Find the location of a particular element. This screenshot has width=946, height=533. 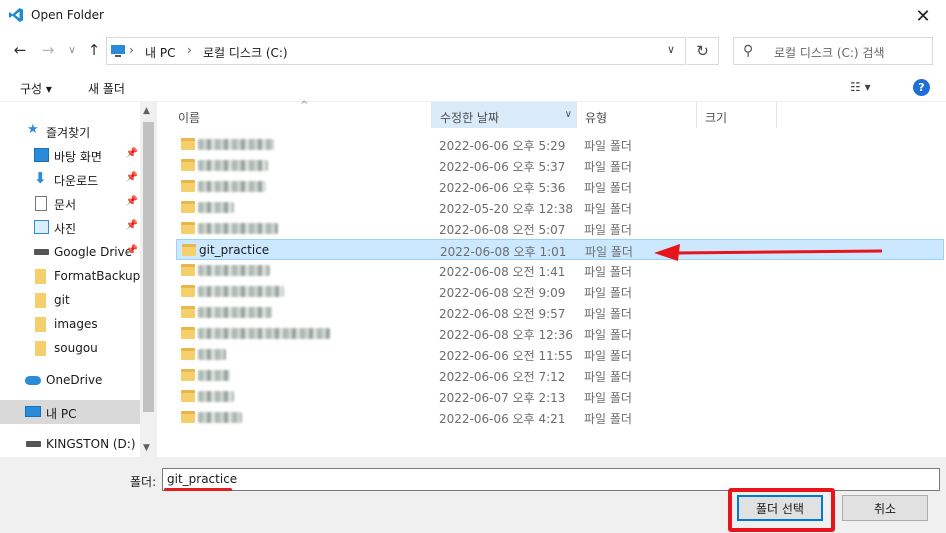

sidebar-item-label: 문서 is located at coordinates (65, 205).